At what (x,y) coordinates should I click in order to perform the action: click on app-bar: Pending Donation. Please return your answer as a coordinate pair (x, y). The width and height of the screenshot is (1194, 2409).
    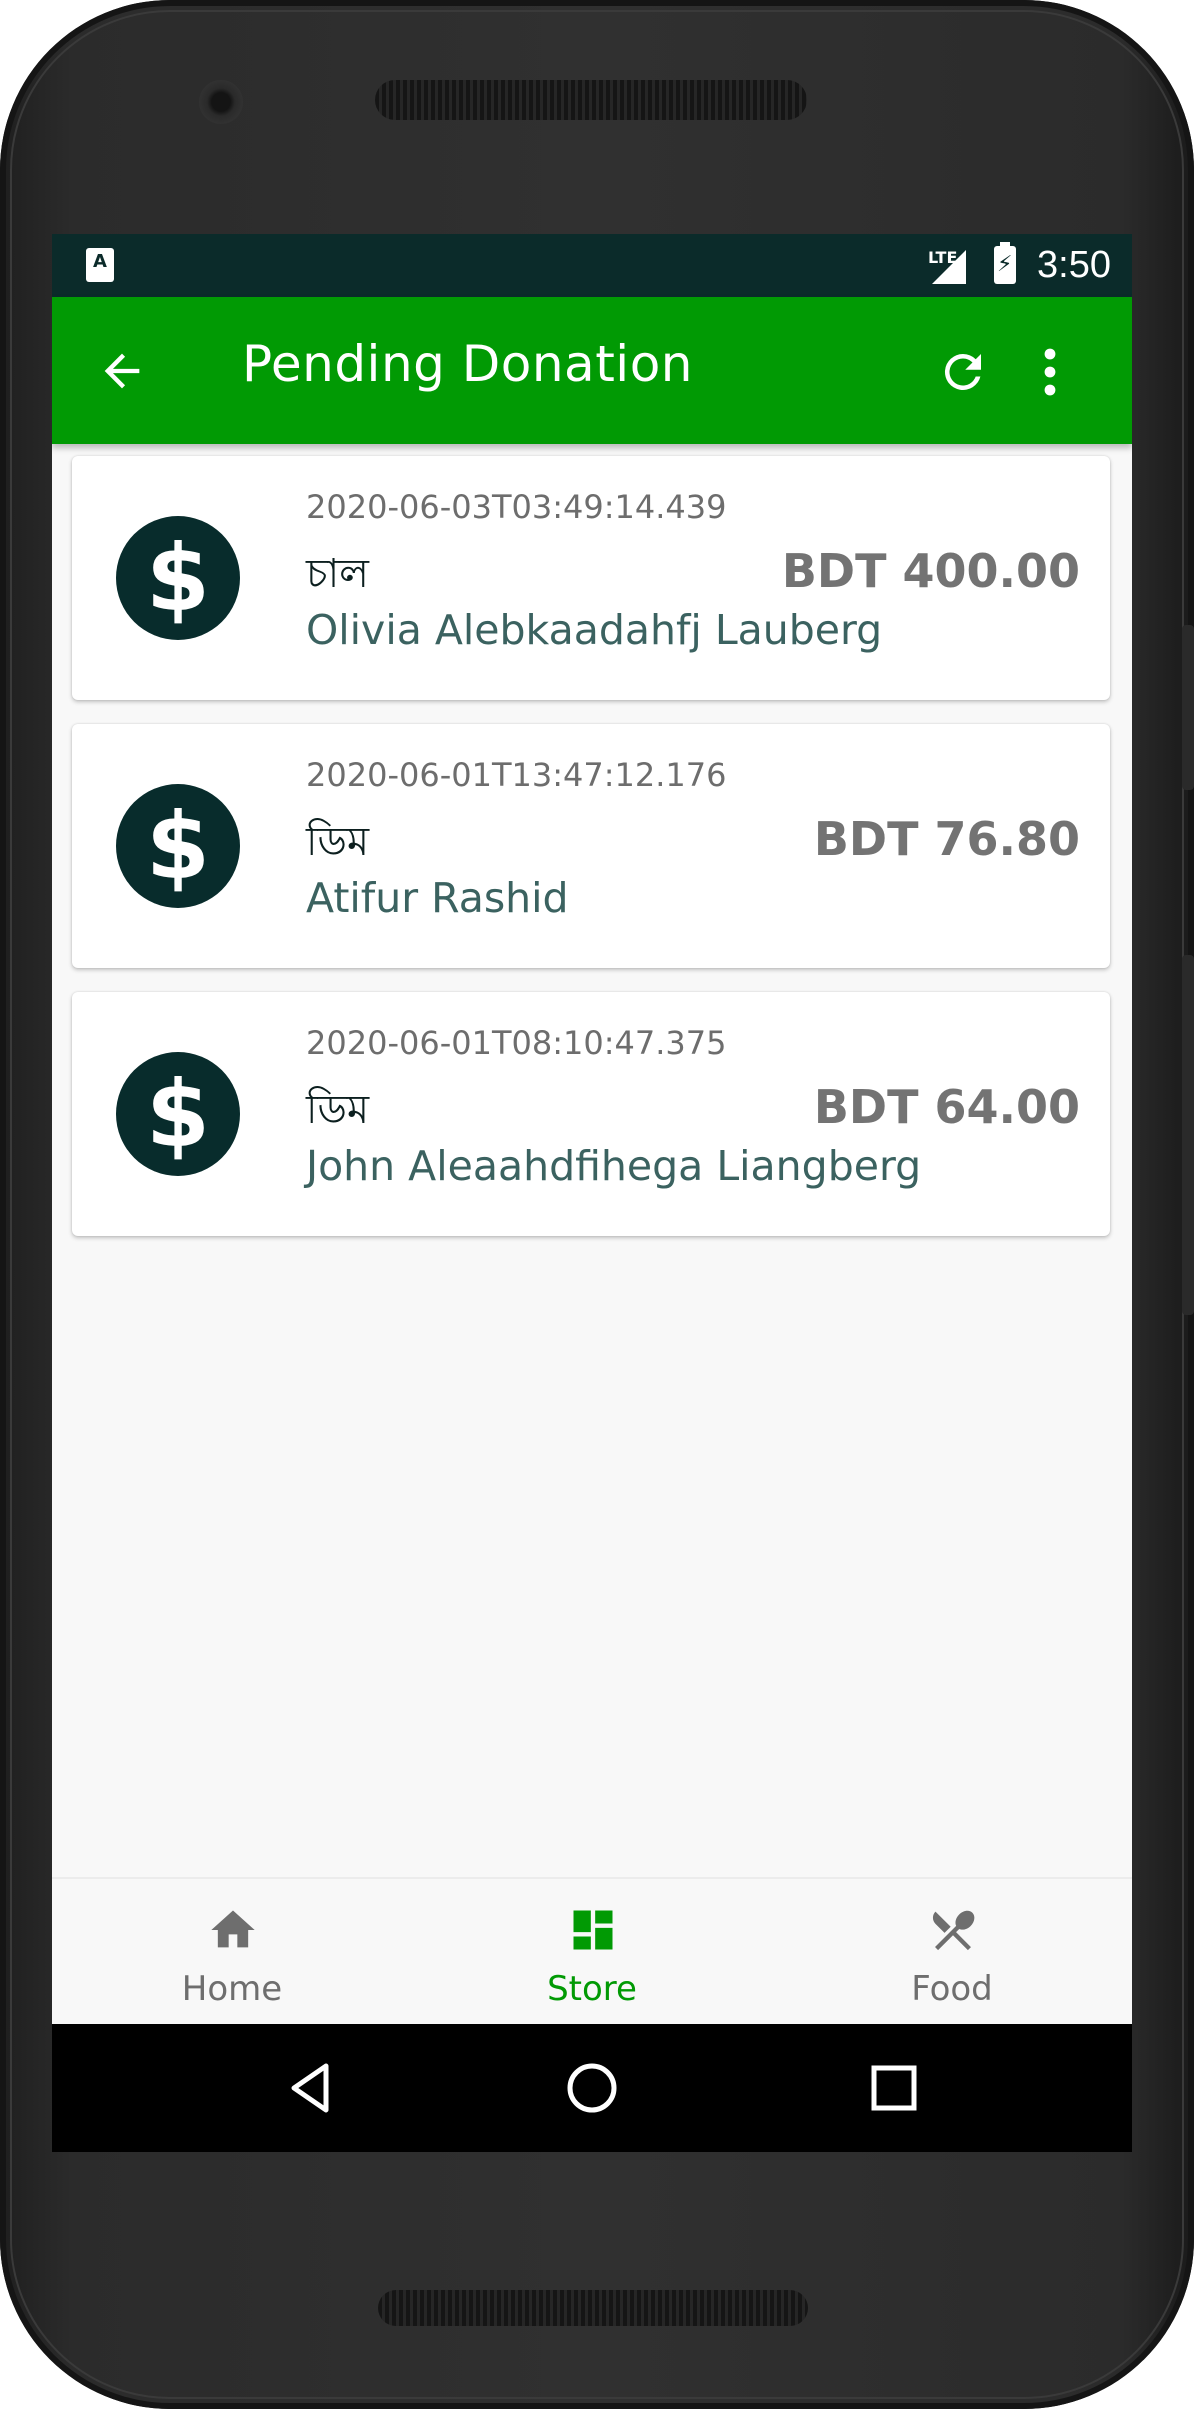
    Looking at the image, I should click on (592, 370).